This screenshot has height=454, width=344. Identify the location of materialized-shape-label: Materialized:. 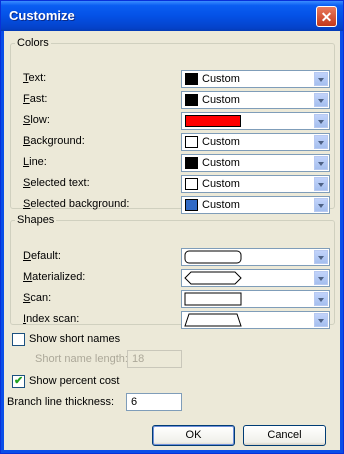
(54, 277).